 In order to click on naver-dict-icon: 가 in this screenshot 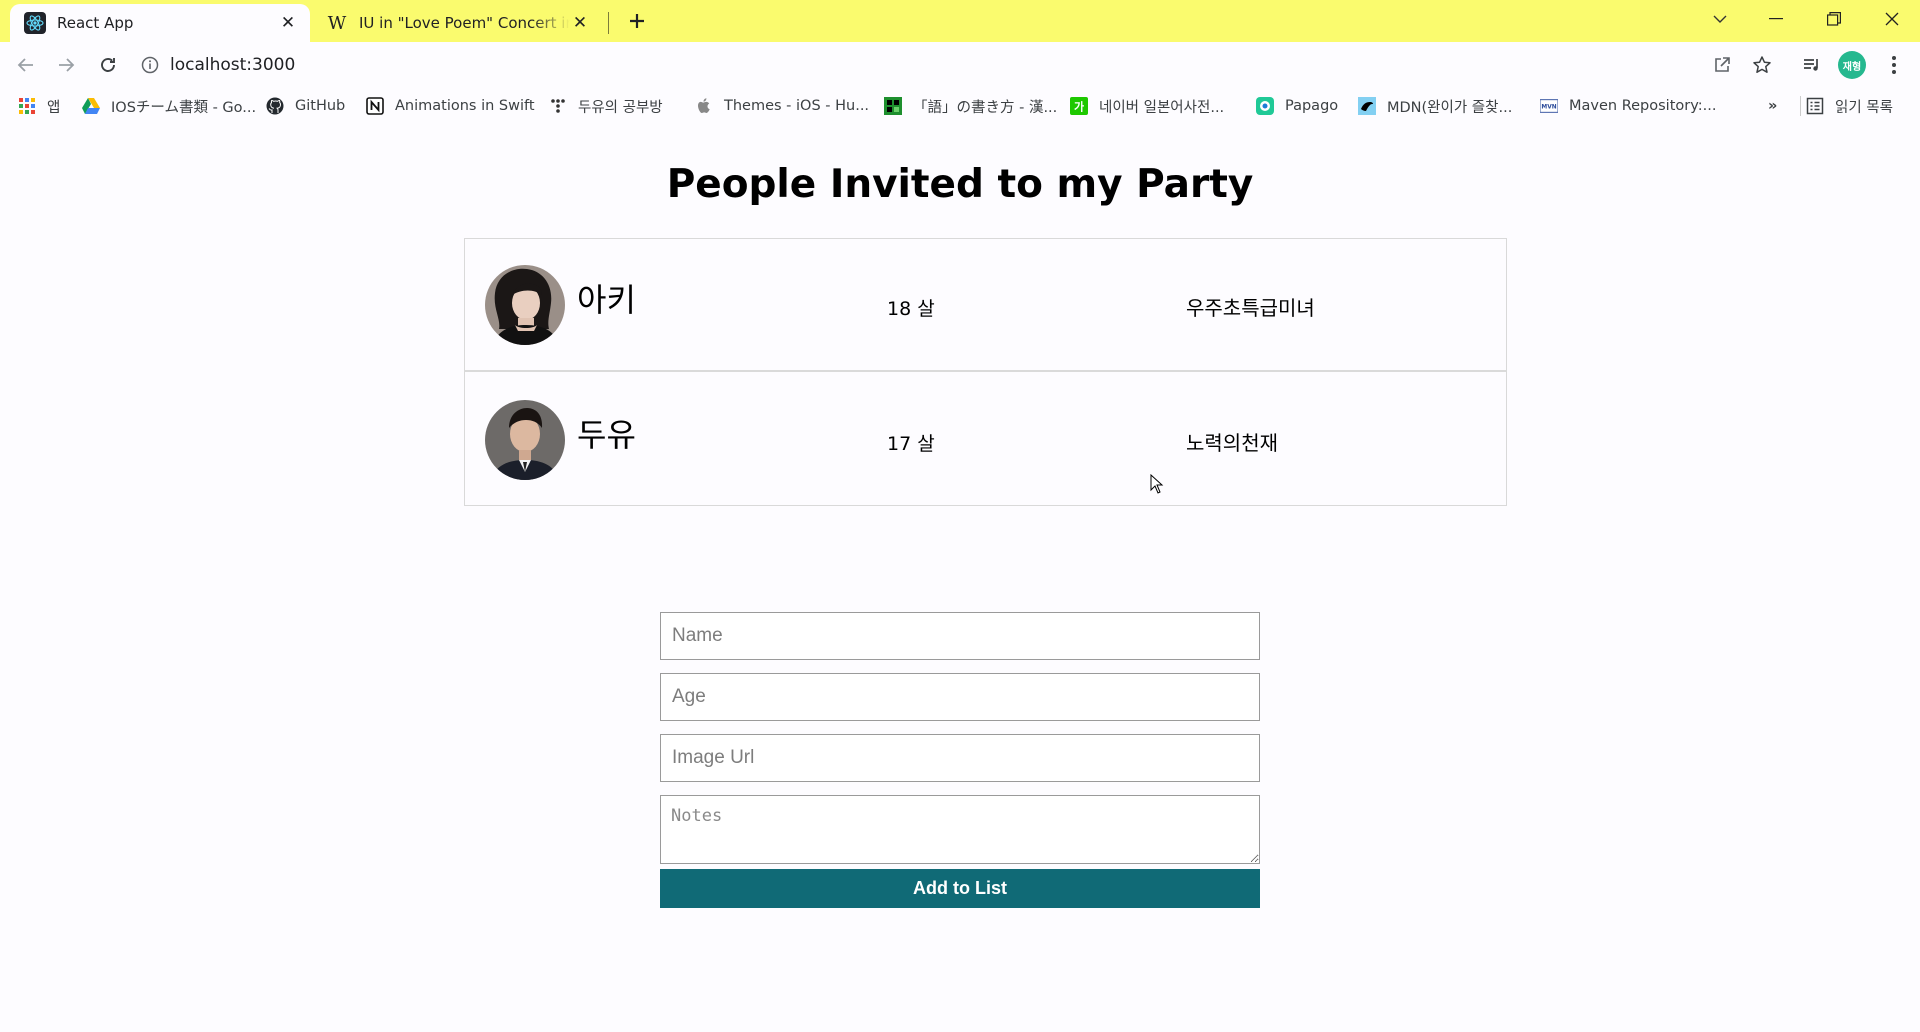, I will do `click(1079, 106)`.